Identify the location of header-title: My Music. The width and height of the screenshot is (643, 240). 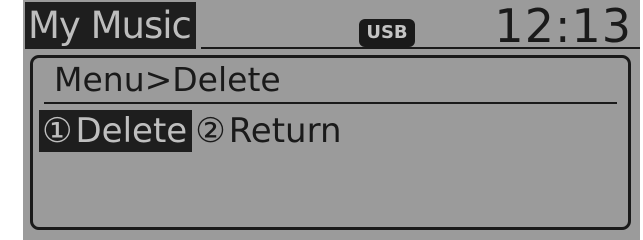
(110, 25).